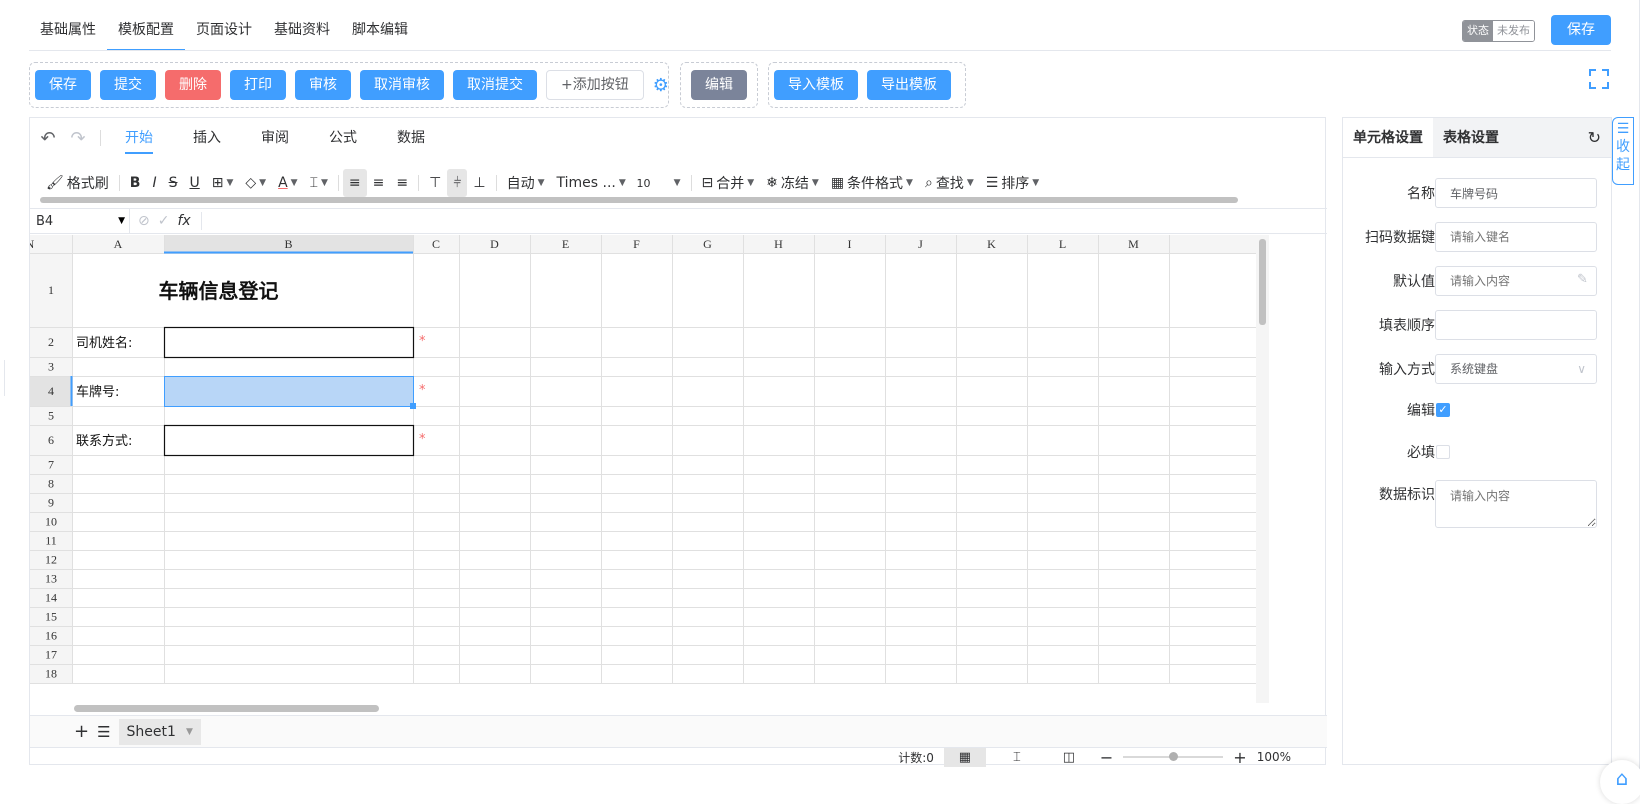  What do you see at coordinates (1516, 369) in the screenshot?
I see `input-method-select: 系统键盘 ∨` at bounding box center [1516, 369].